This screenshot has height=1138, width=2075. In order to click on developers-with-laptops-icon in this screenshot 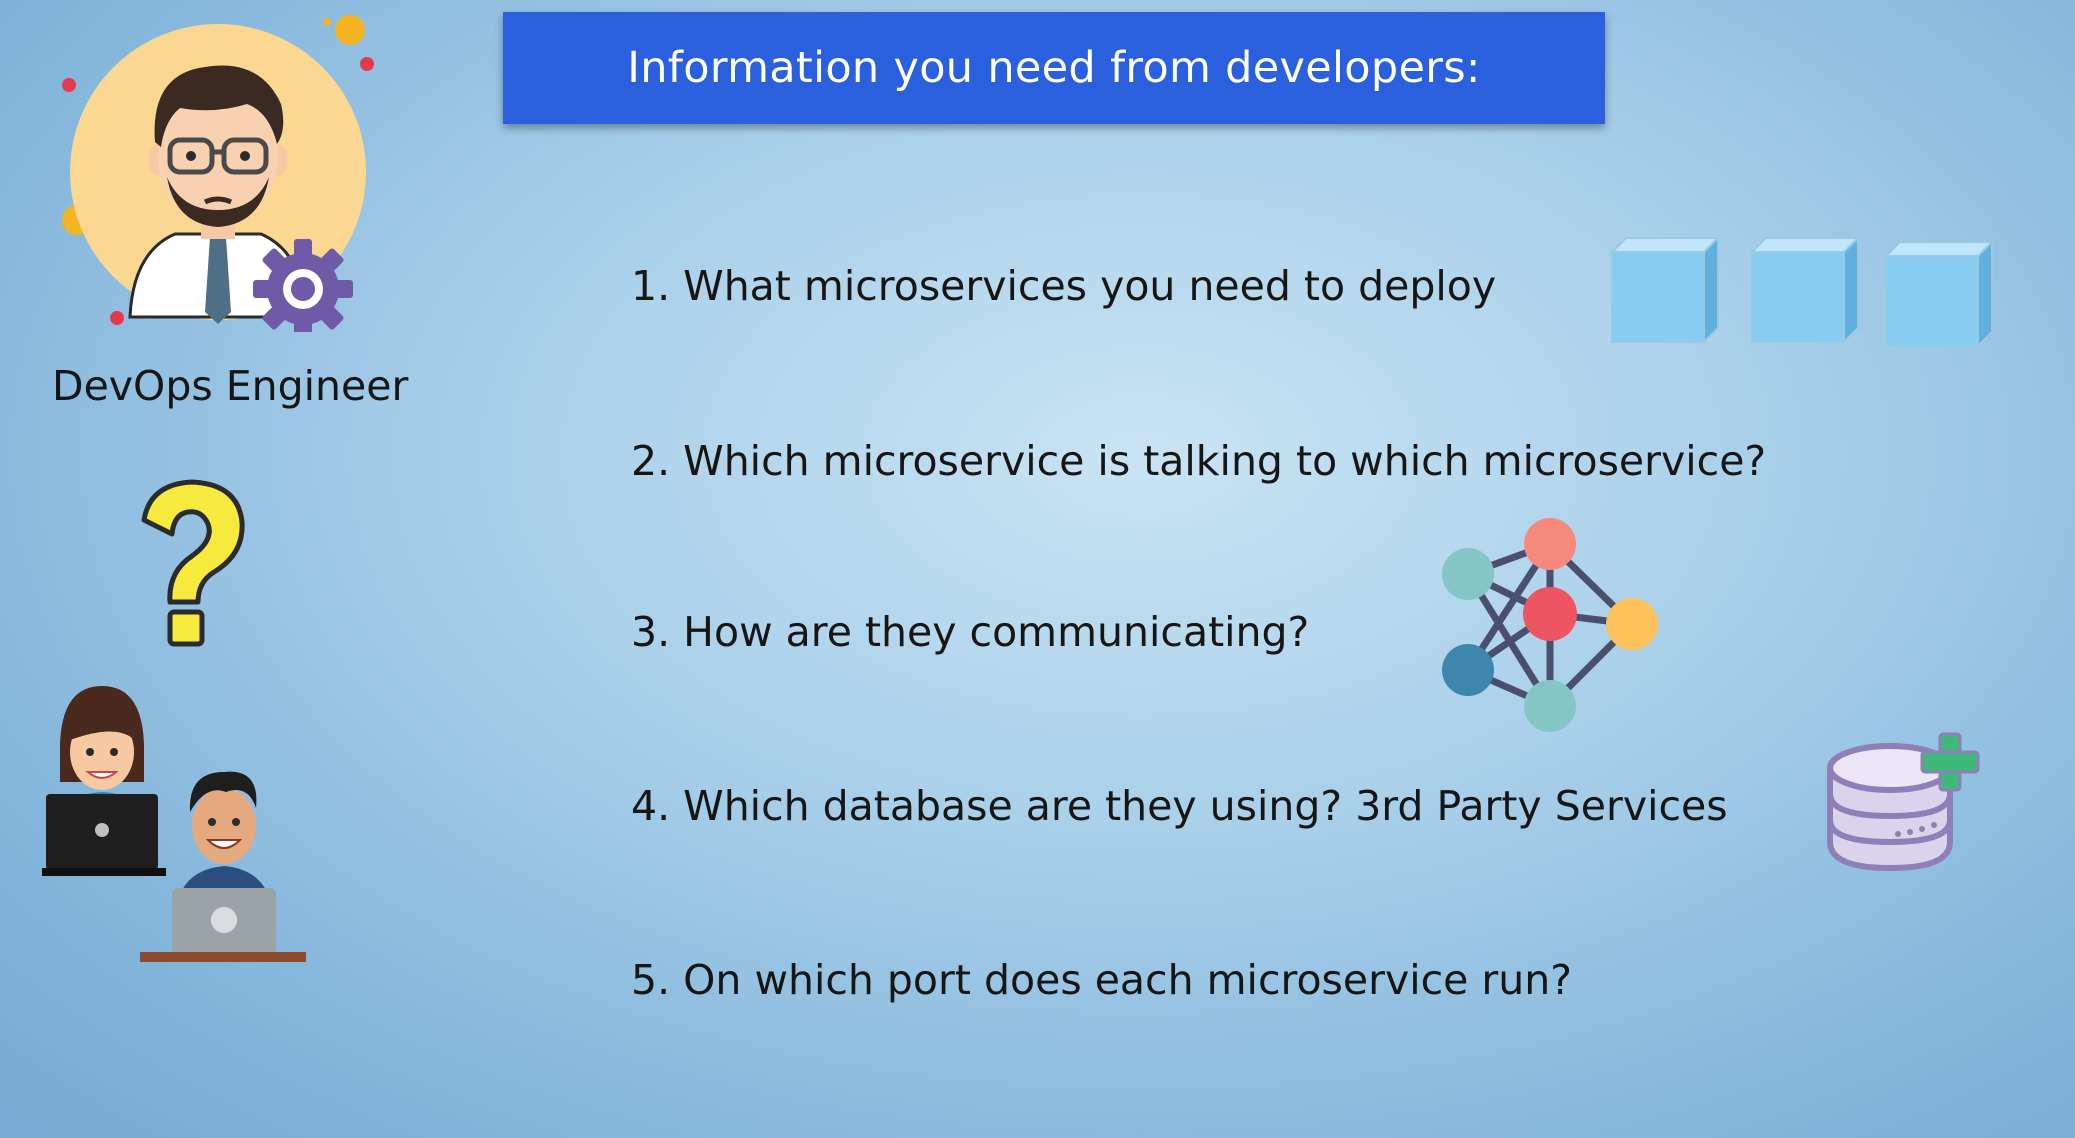, I will do `click(174, 824)`.